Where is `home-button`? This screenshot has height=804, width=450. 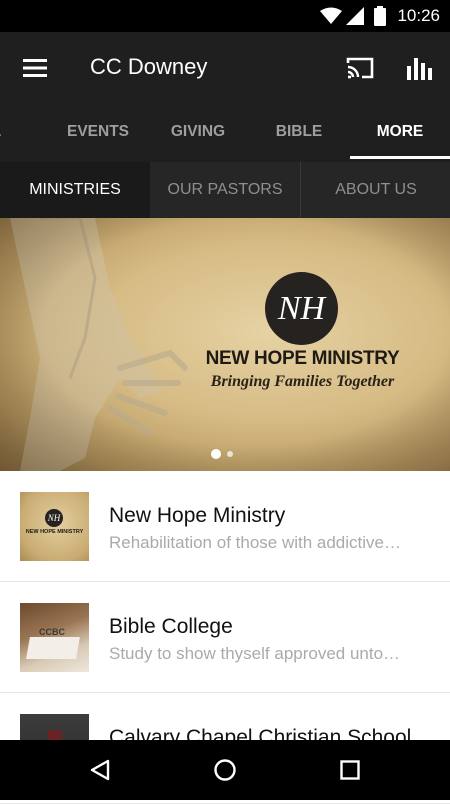 home-button is located at coordinates (225, 770).